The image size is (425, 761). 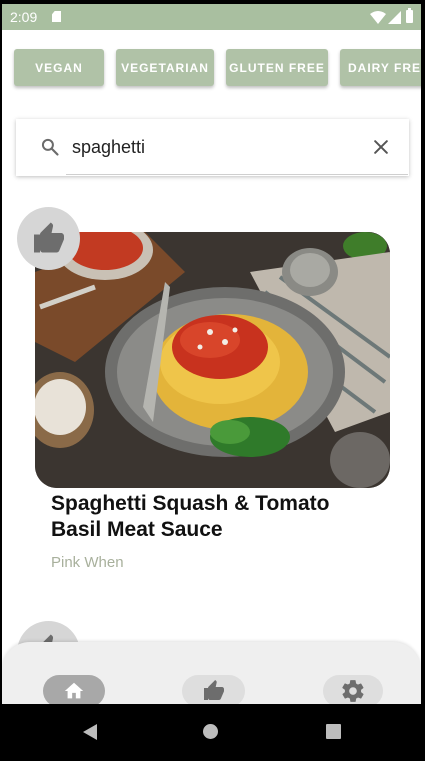 What do you see at coordinates (394, 17) in the screenshot?
I see `signal-icon` at bounding box center [394, 17].